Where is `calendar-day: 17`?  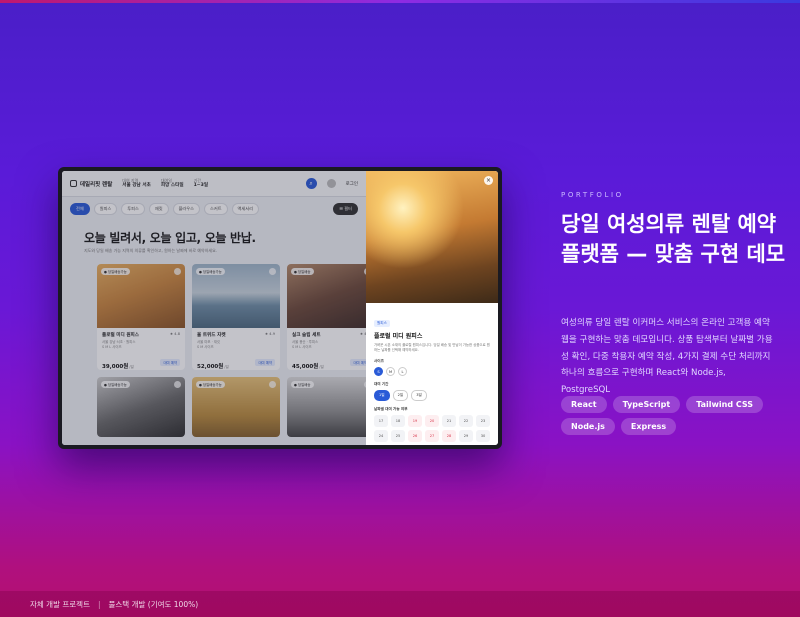 calendar-day: 17 is located at coordinates (381, 421).